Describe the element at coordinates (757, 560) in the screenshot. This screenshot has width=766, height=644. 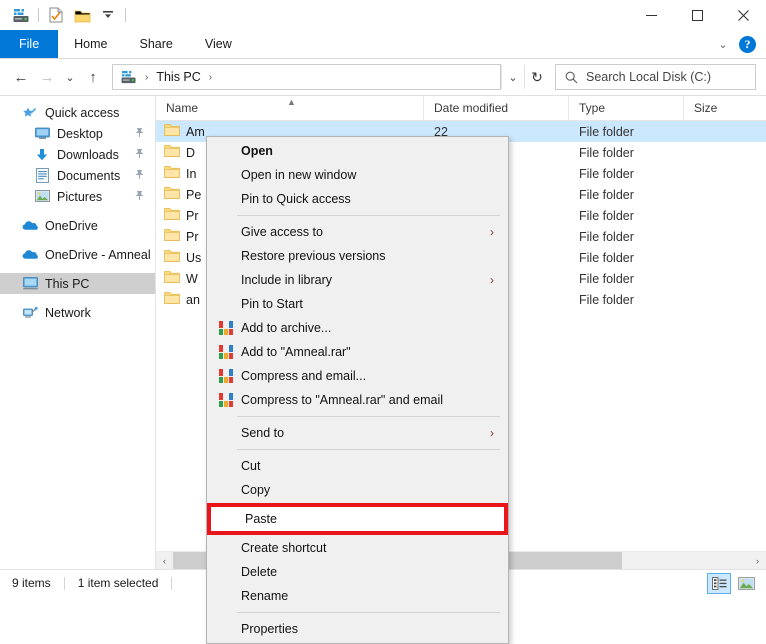
I see `scroll-right-arrow: ›` at that location.